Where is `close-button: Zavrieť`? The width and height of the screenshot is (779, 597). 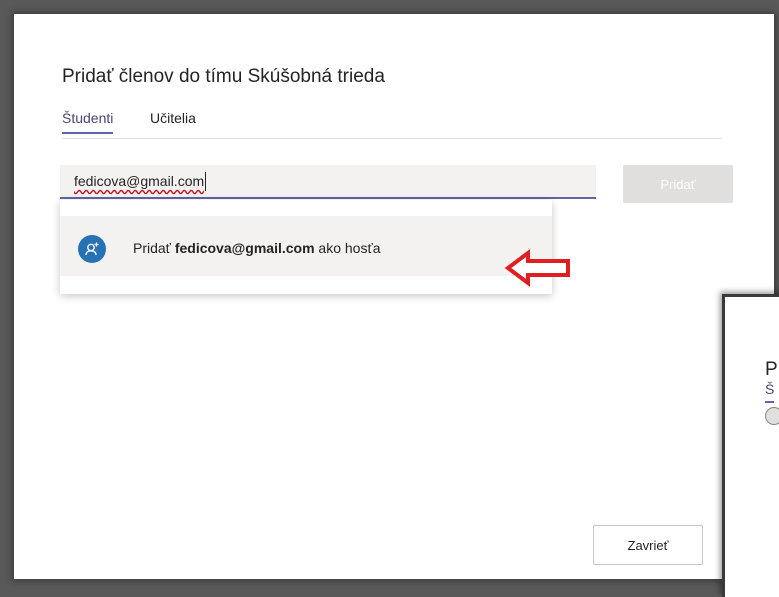 close-button: Zavrieť is located at coordinates (648, 545).